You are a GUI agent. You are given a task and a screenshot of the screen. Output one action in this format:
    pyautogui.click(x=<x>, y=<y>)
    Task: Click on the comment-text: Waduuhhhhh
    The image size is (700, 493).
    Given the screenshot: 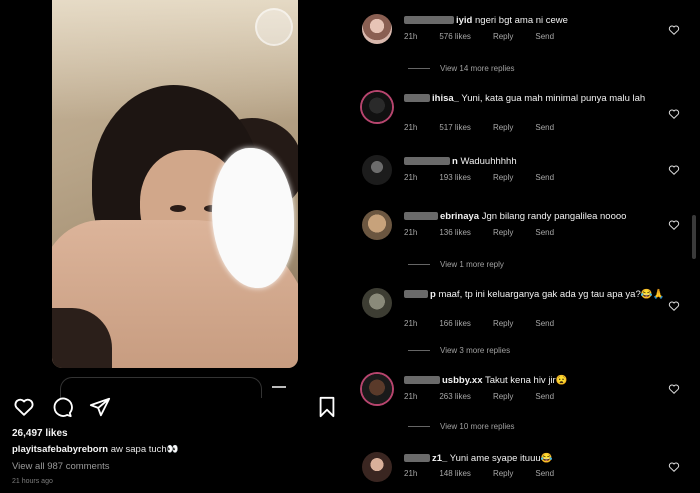 What is the action you would take?
    pyautogui.click(x=488, y=161)
    